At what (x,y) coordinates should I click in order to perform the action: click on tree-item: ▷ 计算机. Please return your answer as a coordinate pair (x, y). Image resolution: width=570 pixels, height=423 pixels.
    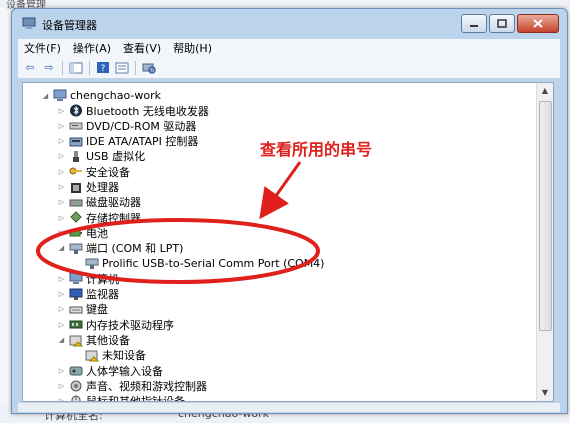
    Looking at the image, I should click on (88, 278).